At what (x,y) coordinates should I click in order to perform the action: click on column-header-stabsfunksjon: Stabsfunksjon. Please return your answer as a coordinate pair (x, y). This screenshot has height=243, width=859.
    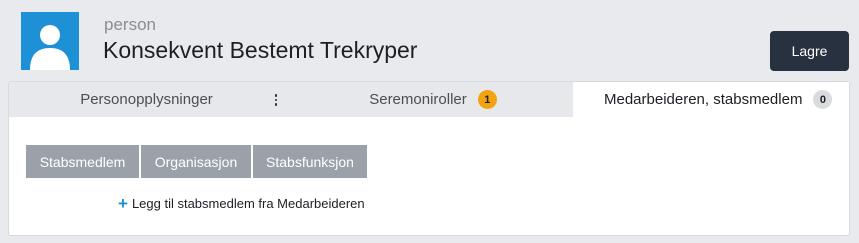
    Looking at the image, I should click on (310, 161).